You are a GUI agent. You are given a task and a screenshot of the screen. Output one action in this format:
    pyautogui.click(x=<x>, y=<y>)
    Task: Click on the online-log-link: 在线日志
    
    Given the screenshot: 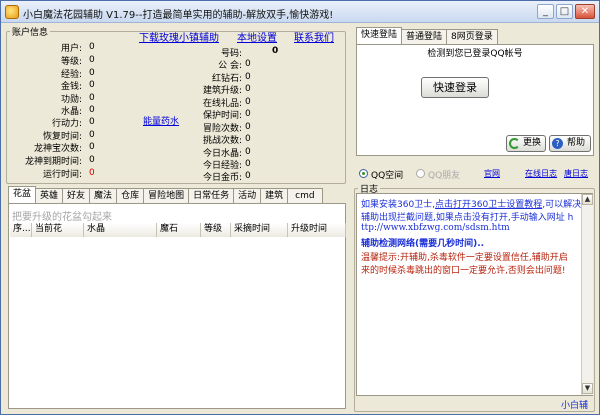 What is the action you would take?
    pyautogui.click(x=541, y=173)
    